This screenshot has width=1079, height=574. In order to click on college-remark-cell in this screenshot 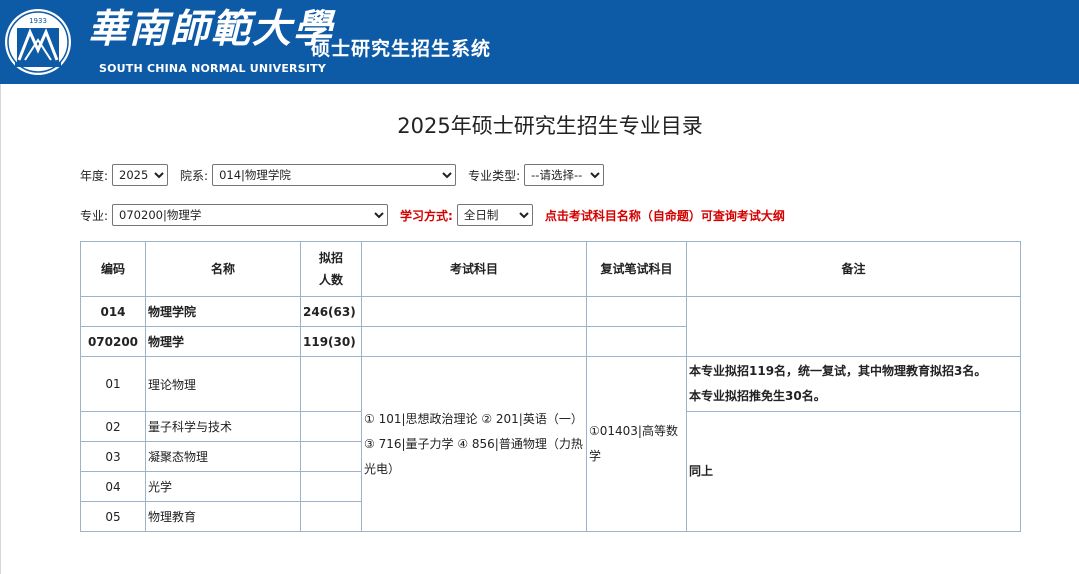, I will do `click(853, 326)`.